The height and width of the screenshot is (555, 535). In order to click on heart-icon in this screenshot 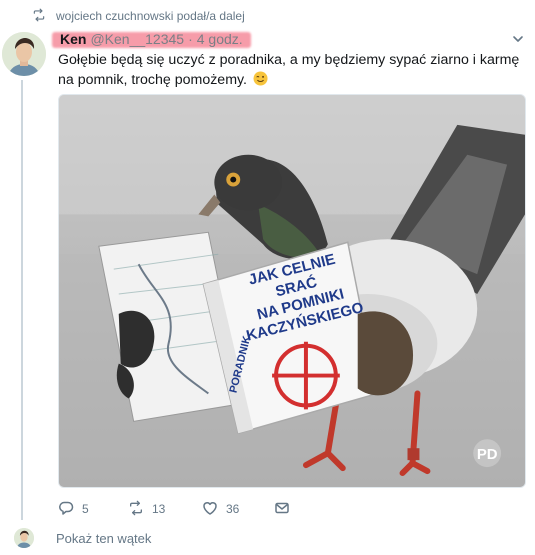, I will do `click(210, 509)`.